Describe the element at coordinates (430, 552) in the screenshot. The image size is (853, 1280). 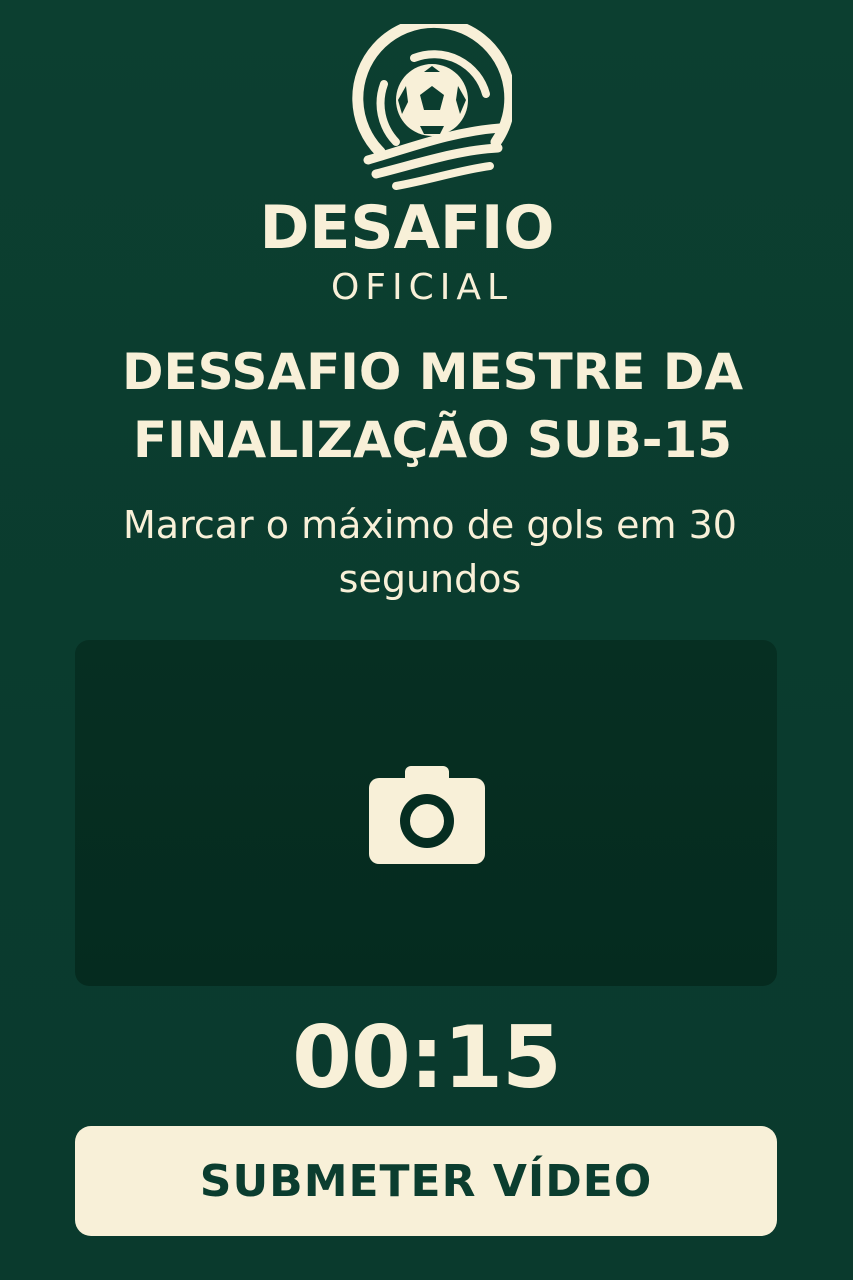
I see `challenge-description: Marcar o máximo de gols em 30 segundos` at that location.